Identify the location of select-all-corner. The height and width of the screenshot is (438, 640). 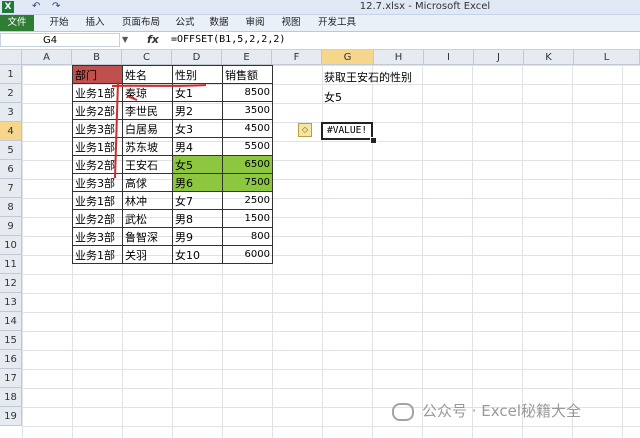
(11, 57).